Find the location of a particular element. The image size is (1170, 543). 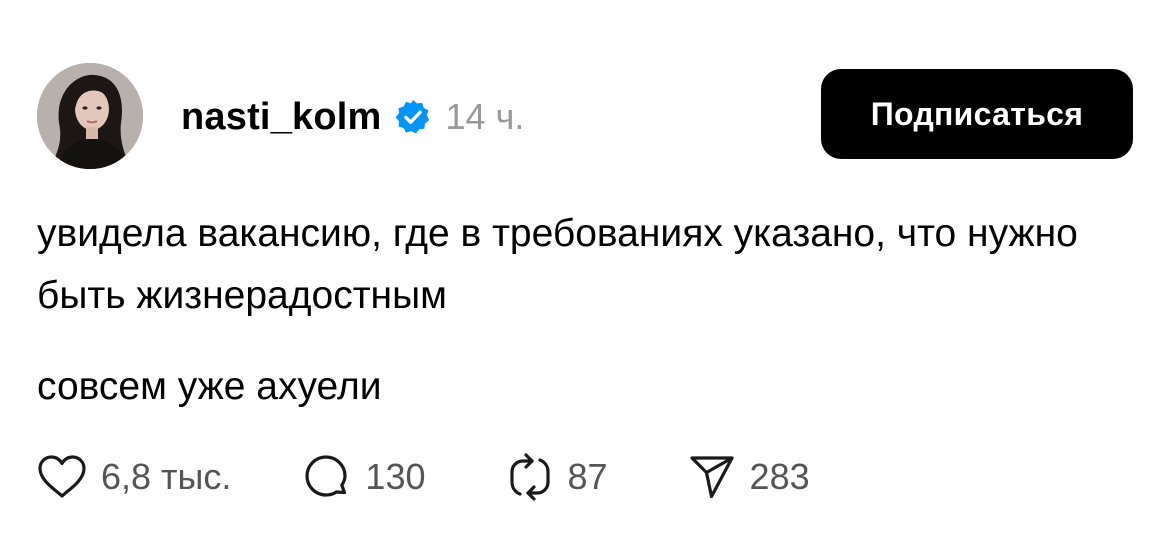

profile-photo-icon is located at coordinates (90, 116).